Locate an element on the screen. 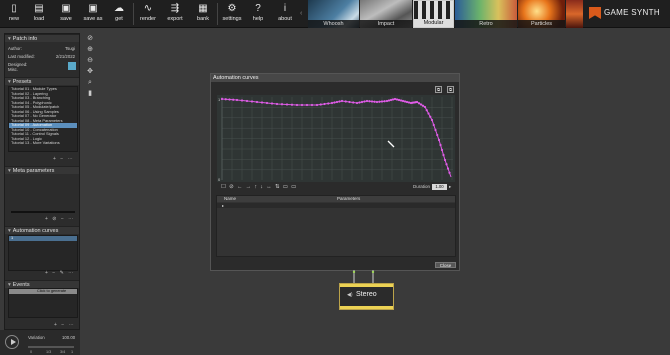 The height and width of the screenshot is (355, 670). patch-info-header: ▾ Patch info is located at coordinates (42, 38).